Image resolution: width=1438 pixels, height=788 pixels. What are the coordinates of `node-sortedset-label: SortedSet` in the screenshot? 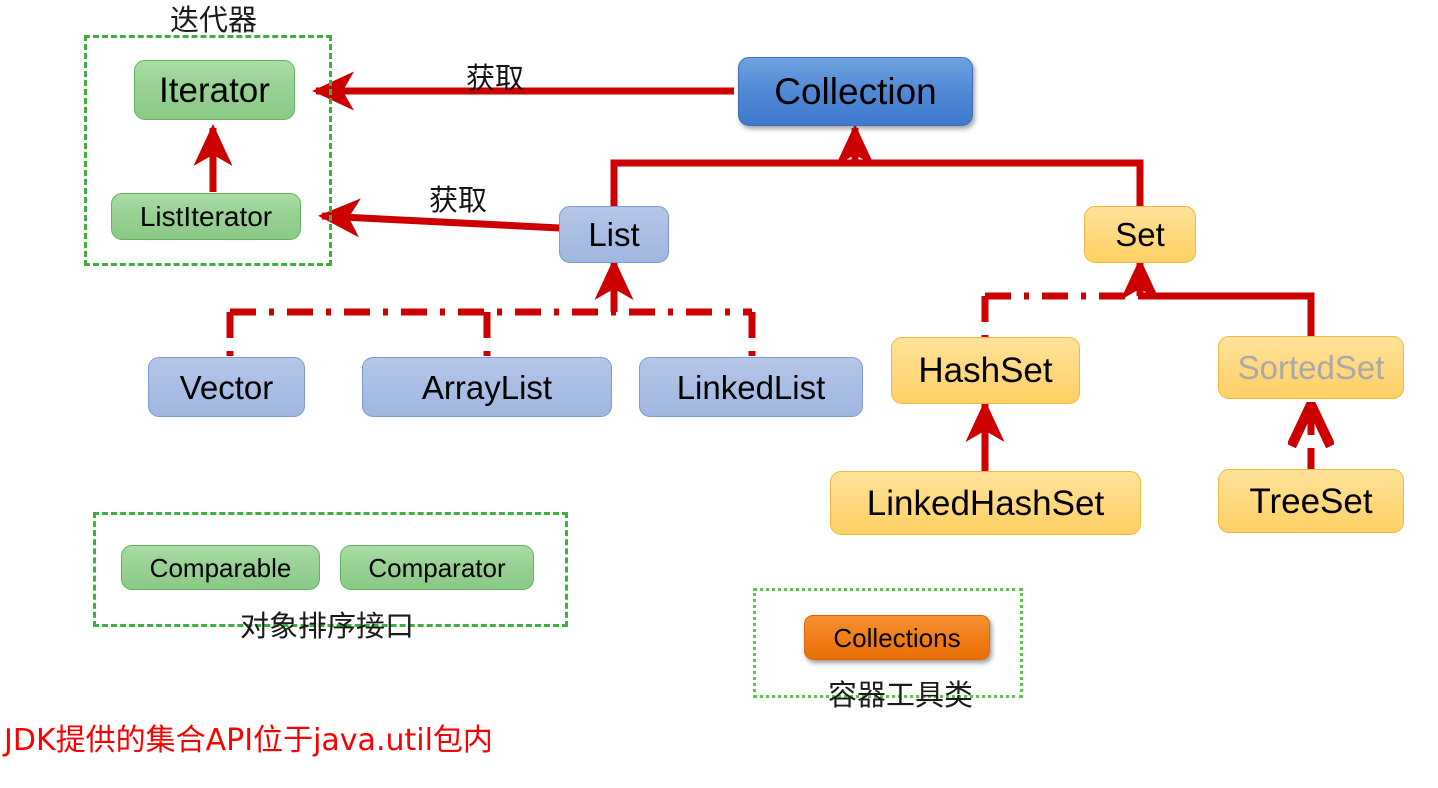 It's located at (1311, 367).